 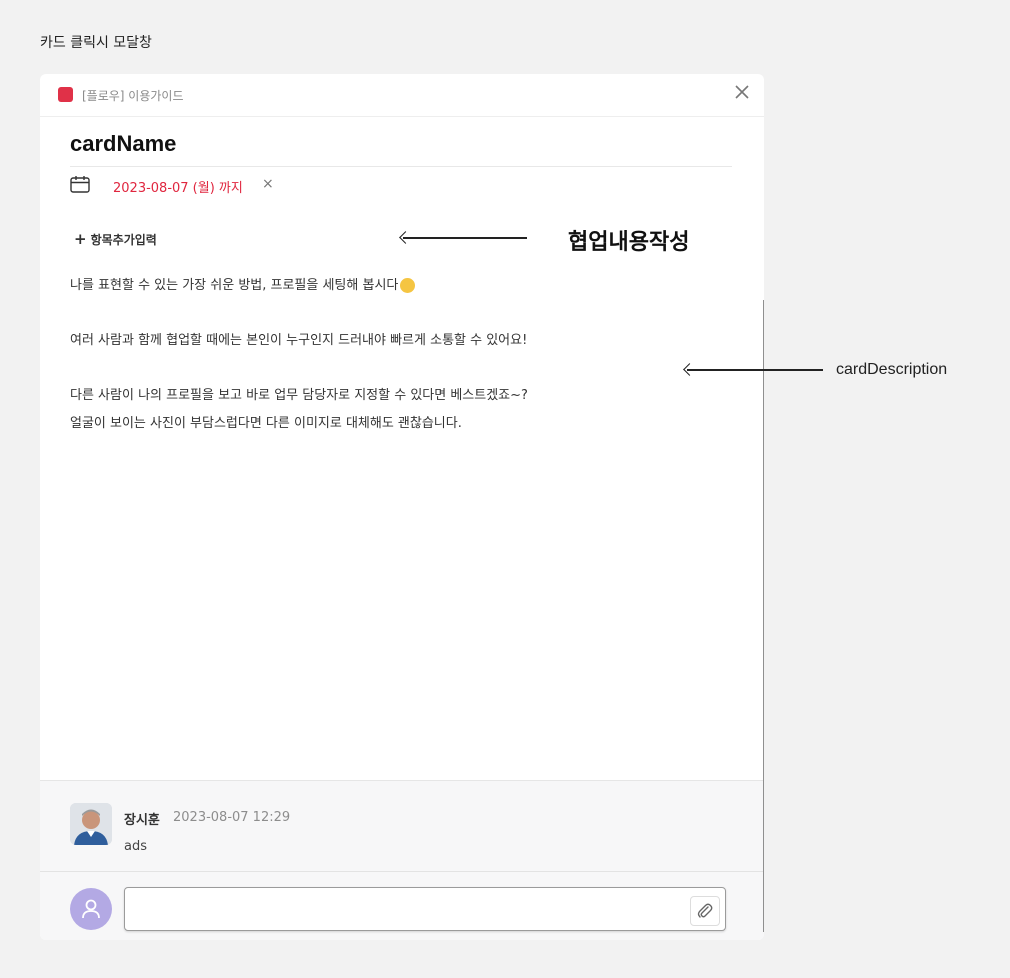 I want to click on comment-divider, so click(x=402, y=871).